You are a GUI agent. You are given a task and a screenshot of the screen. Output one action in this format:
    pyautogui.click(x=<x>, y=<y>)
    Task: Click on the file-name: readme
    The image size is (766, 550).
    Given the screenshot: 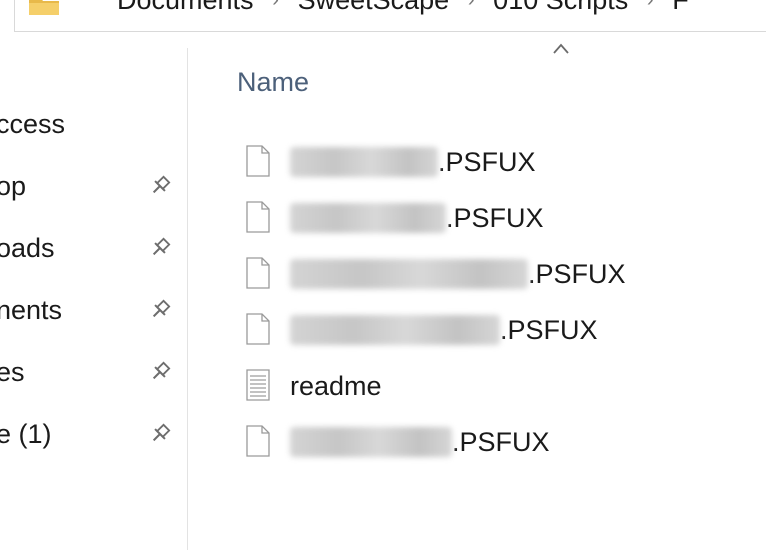 What is the action you would take?
    pyautogui.click(x=336, y=386)
    